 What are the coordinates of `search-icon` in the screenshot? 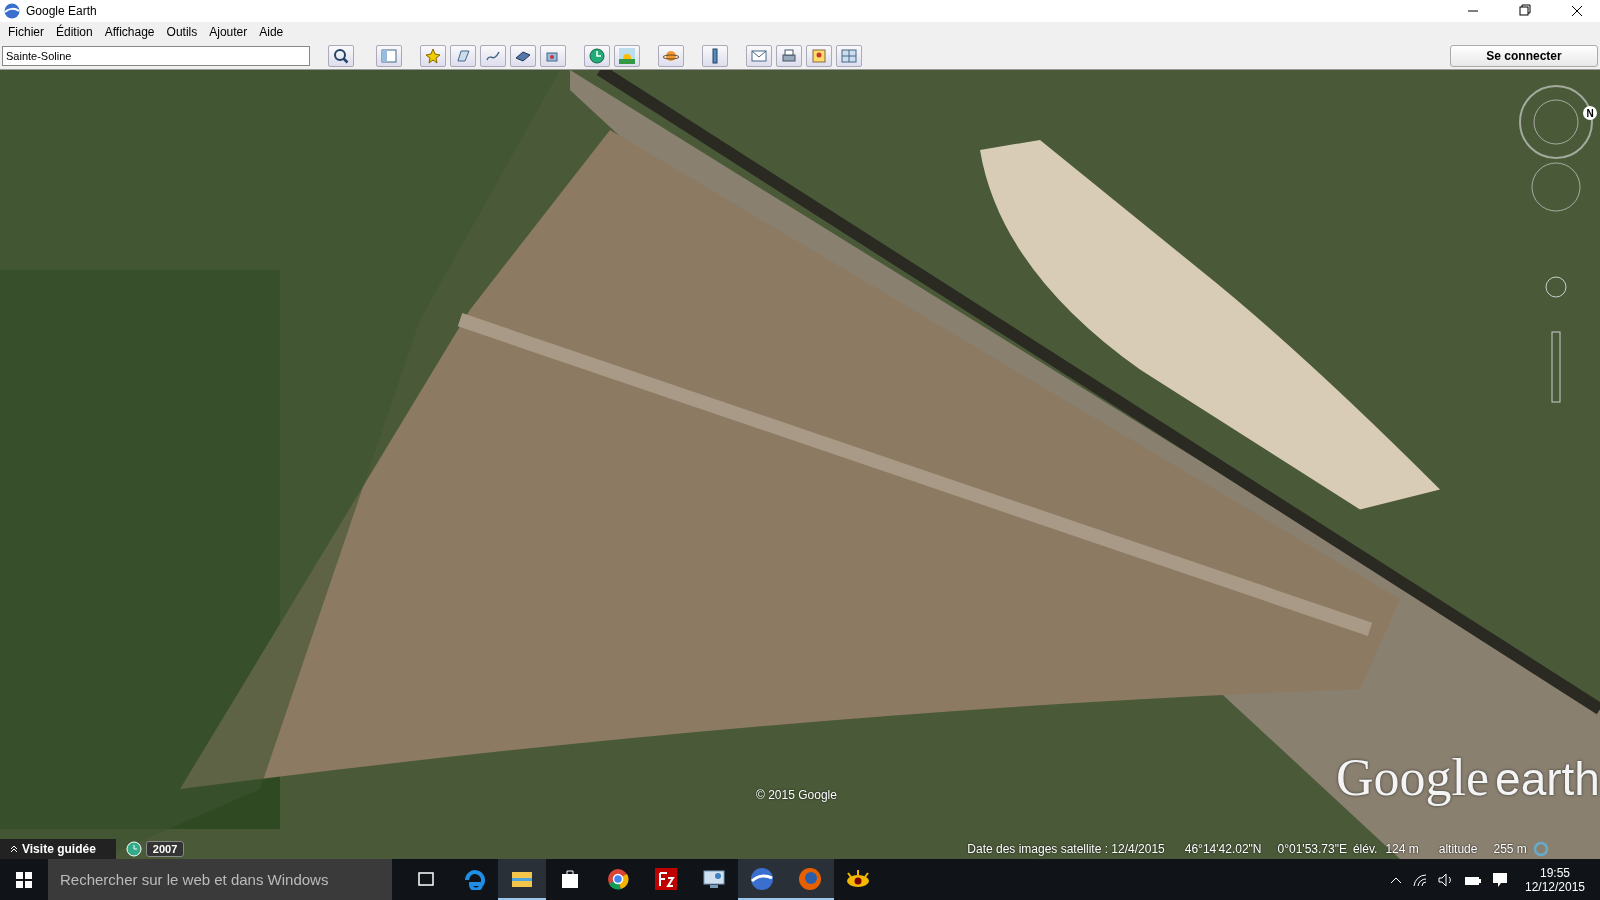 It's located at (341, 55).